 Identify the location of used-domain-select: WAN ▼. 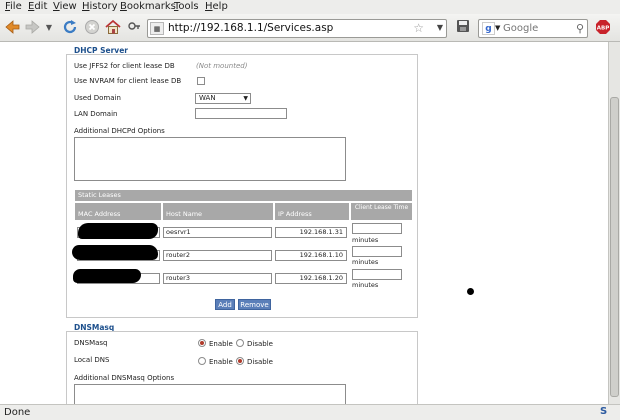
(223, 98).